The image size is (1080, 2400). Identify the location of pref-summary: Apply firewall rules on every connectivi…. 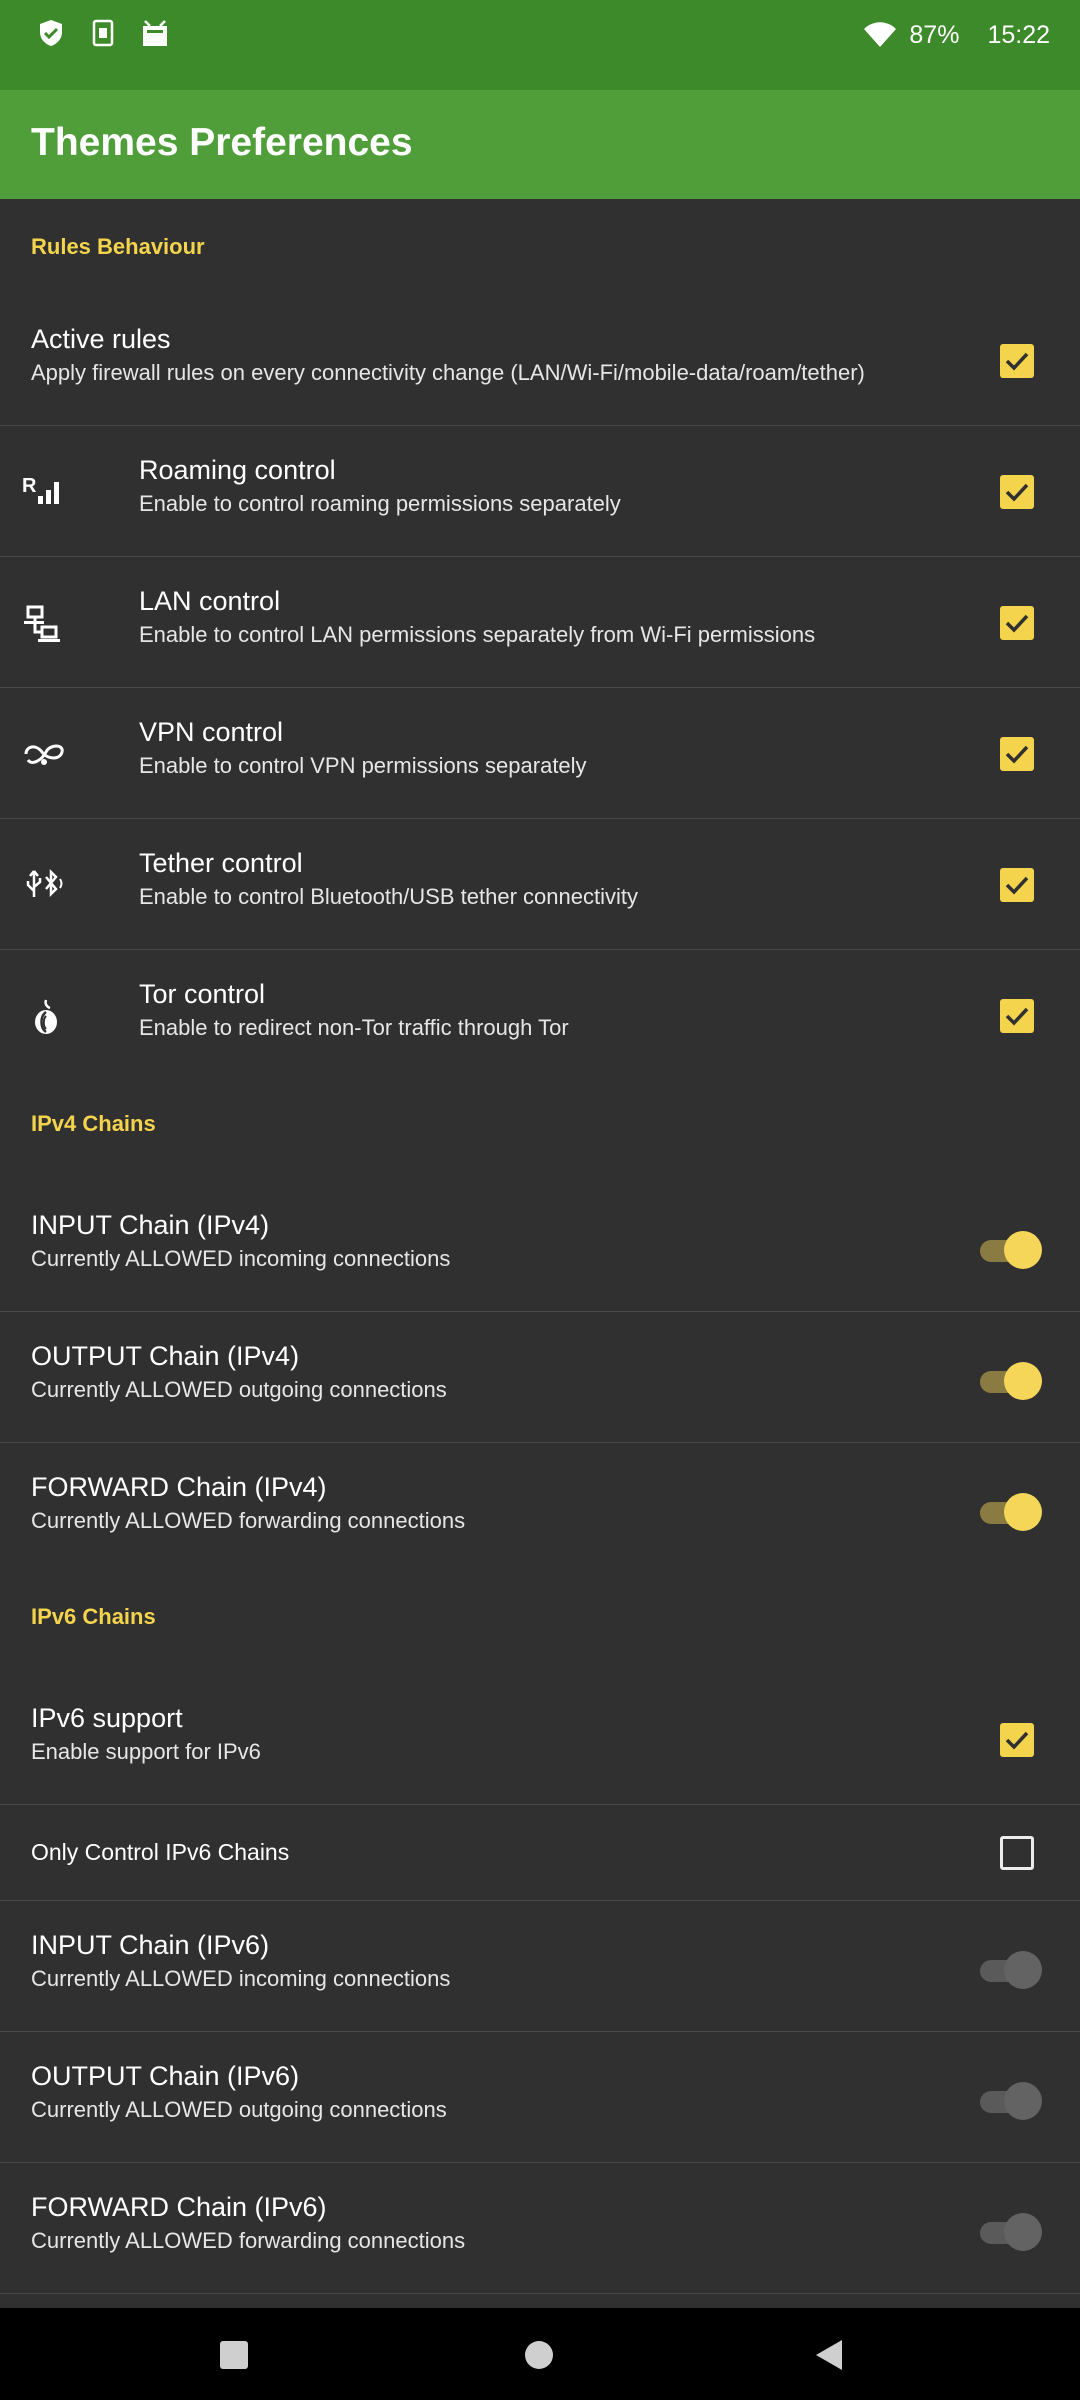
(448, 372).